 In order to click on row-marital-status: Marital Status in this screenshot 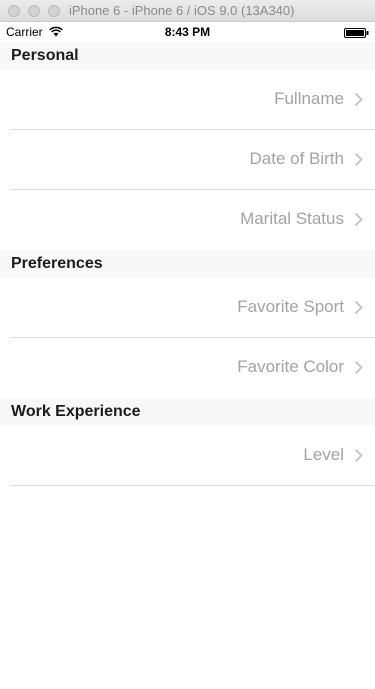, I will do `click(187, 220)`.